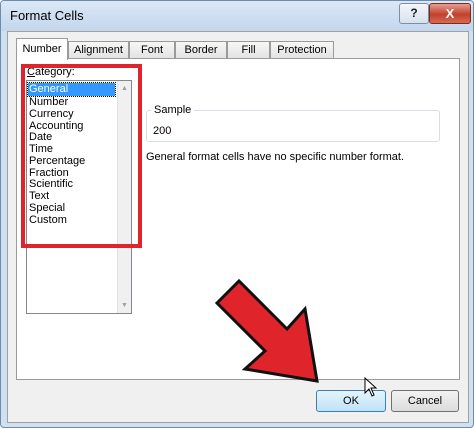  What do you see at coordinates (124, 305) in the screenshot?
I see `scroll-down-icon: ▼` at bounding box center [124, 305].